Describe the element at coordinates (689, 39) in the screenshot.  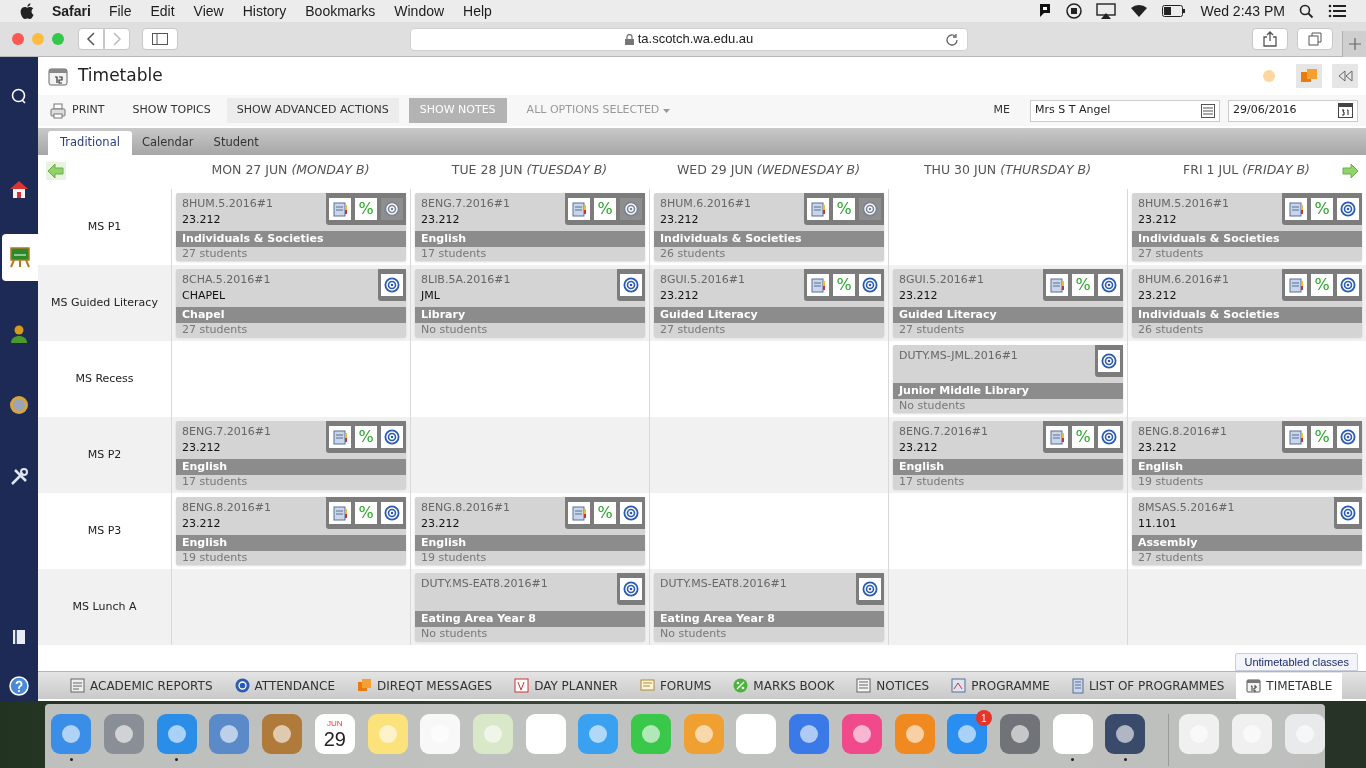
I see `address-bar: ta.scotch.wa.edu.au` at that location.